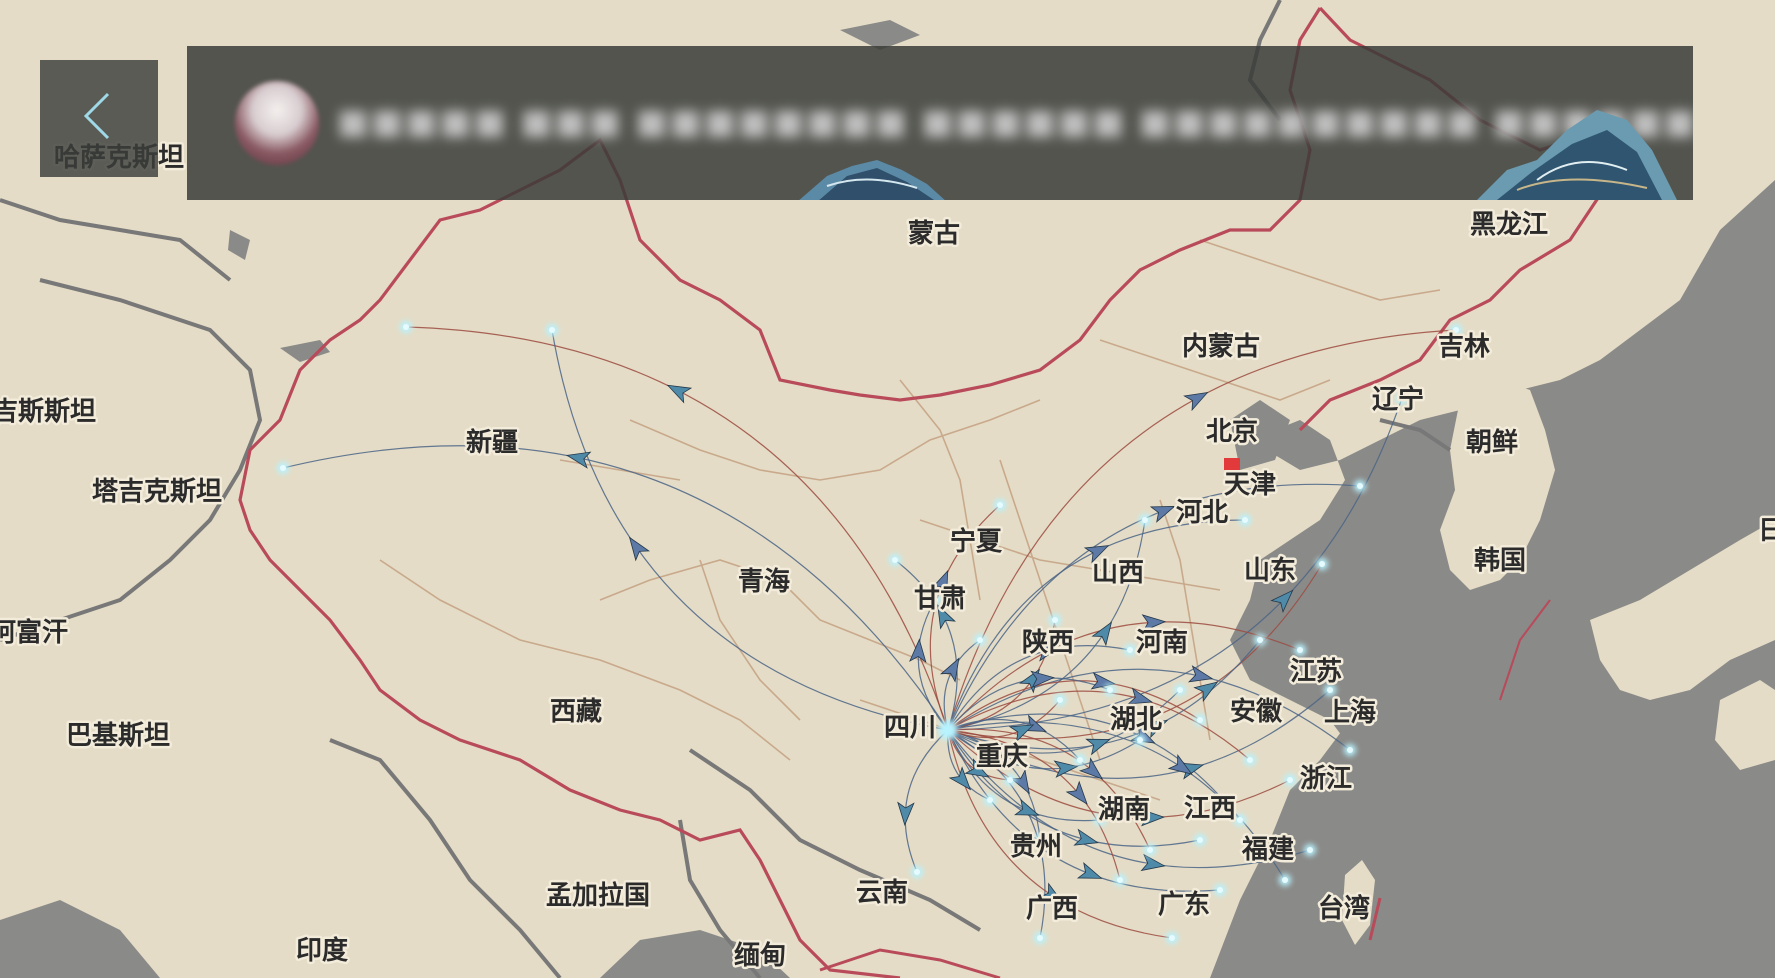 The image size is (1775, 978). Describe the element at coordinates (1202, 513) in the screenshot. I see `label-hebei: 河北` at that location.